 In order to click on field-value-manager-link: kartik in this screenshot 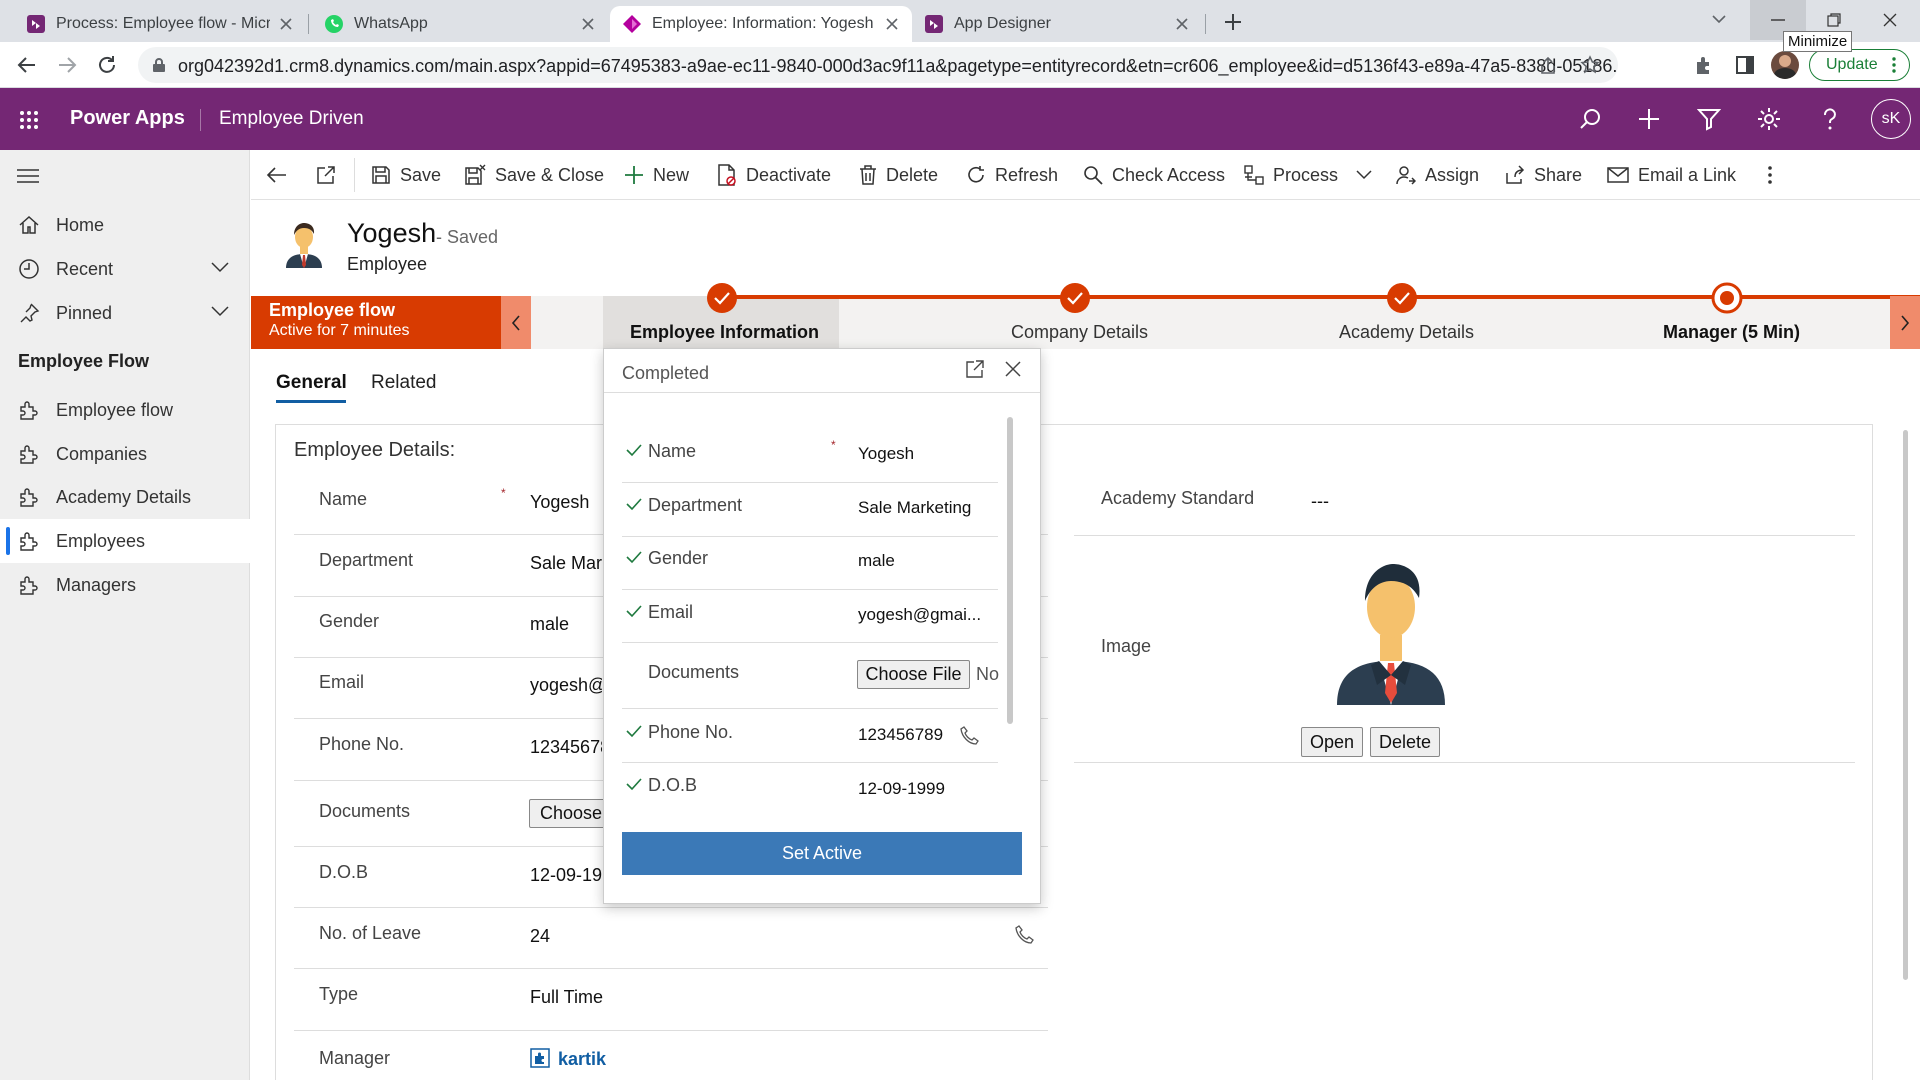, I will do `click(582, 1059)`.